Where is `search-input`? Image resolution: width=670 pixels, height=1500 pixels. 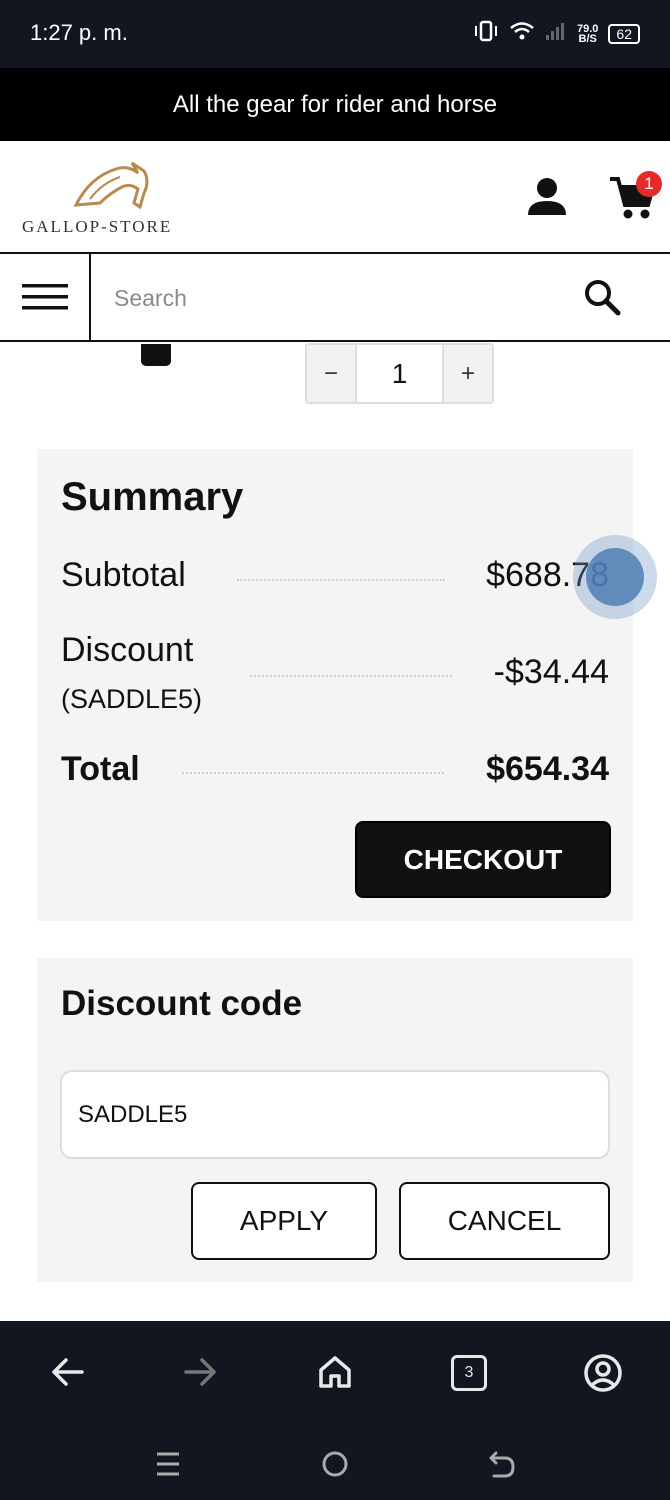 search-input is located at coordinates (324, 298).